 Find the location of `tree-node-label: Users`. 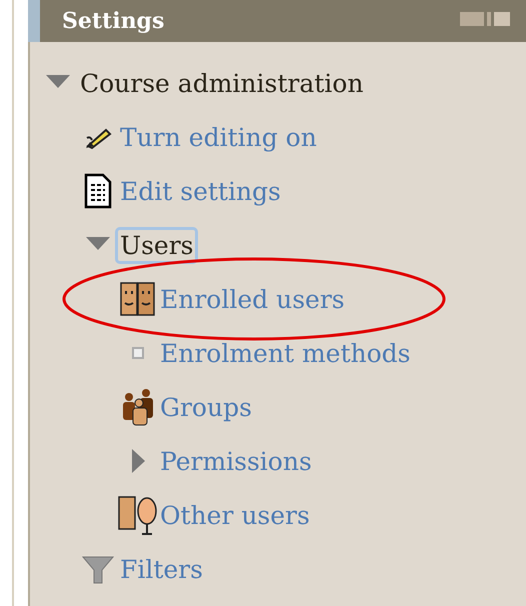

tree-node-label: Users is located at coordinates (157, 245).